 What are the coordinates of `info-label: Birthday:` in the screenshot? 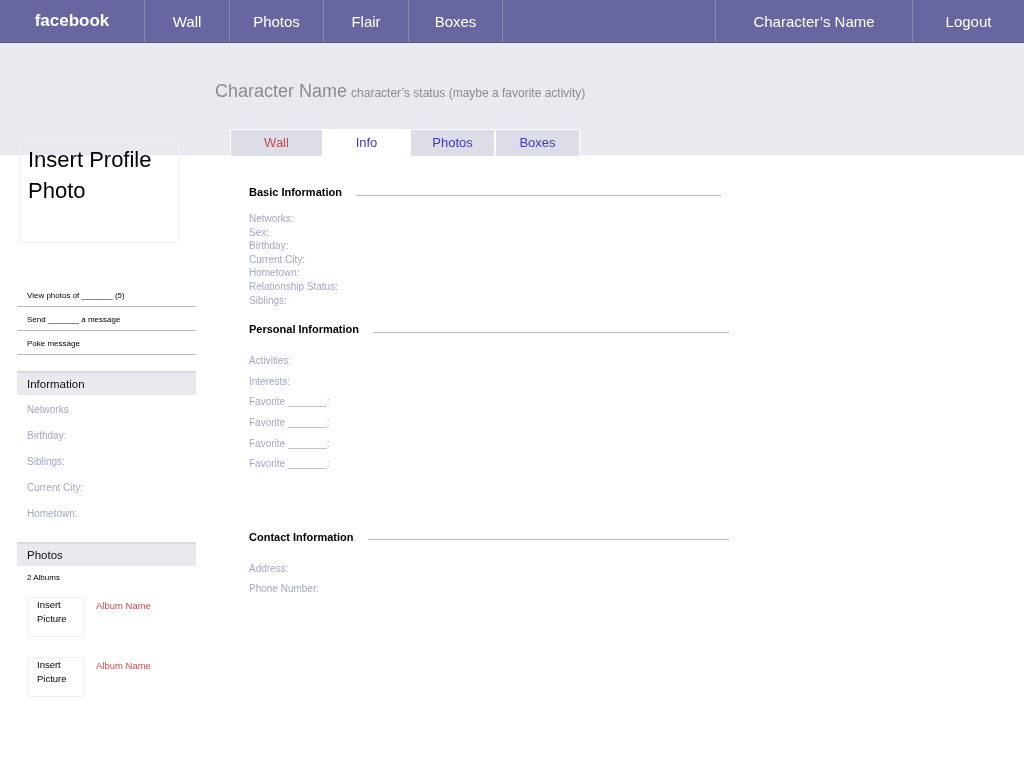 It's located at (47, 436).